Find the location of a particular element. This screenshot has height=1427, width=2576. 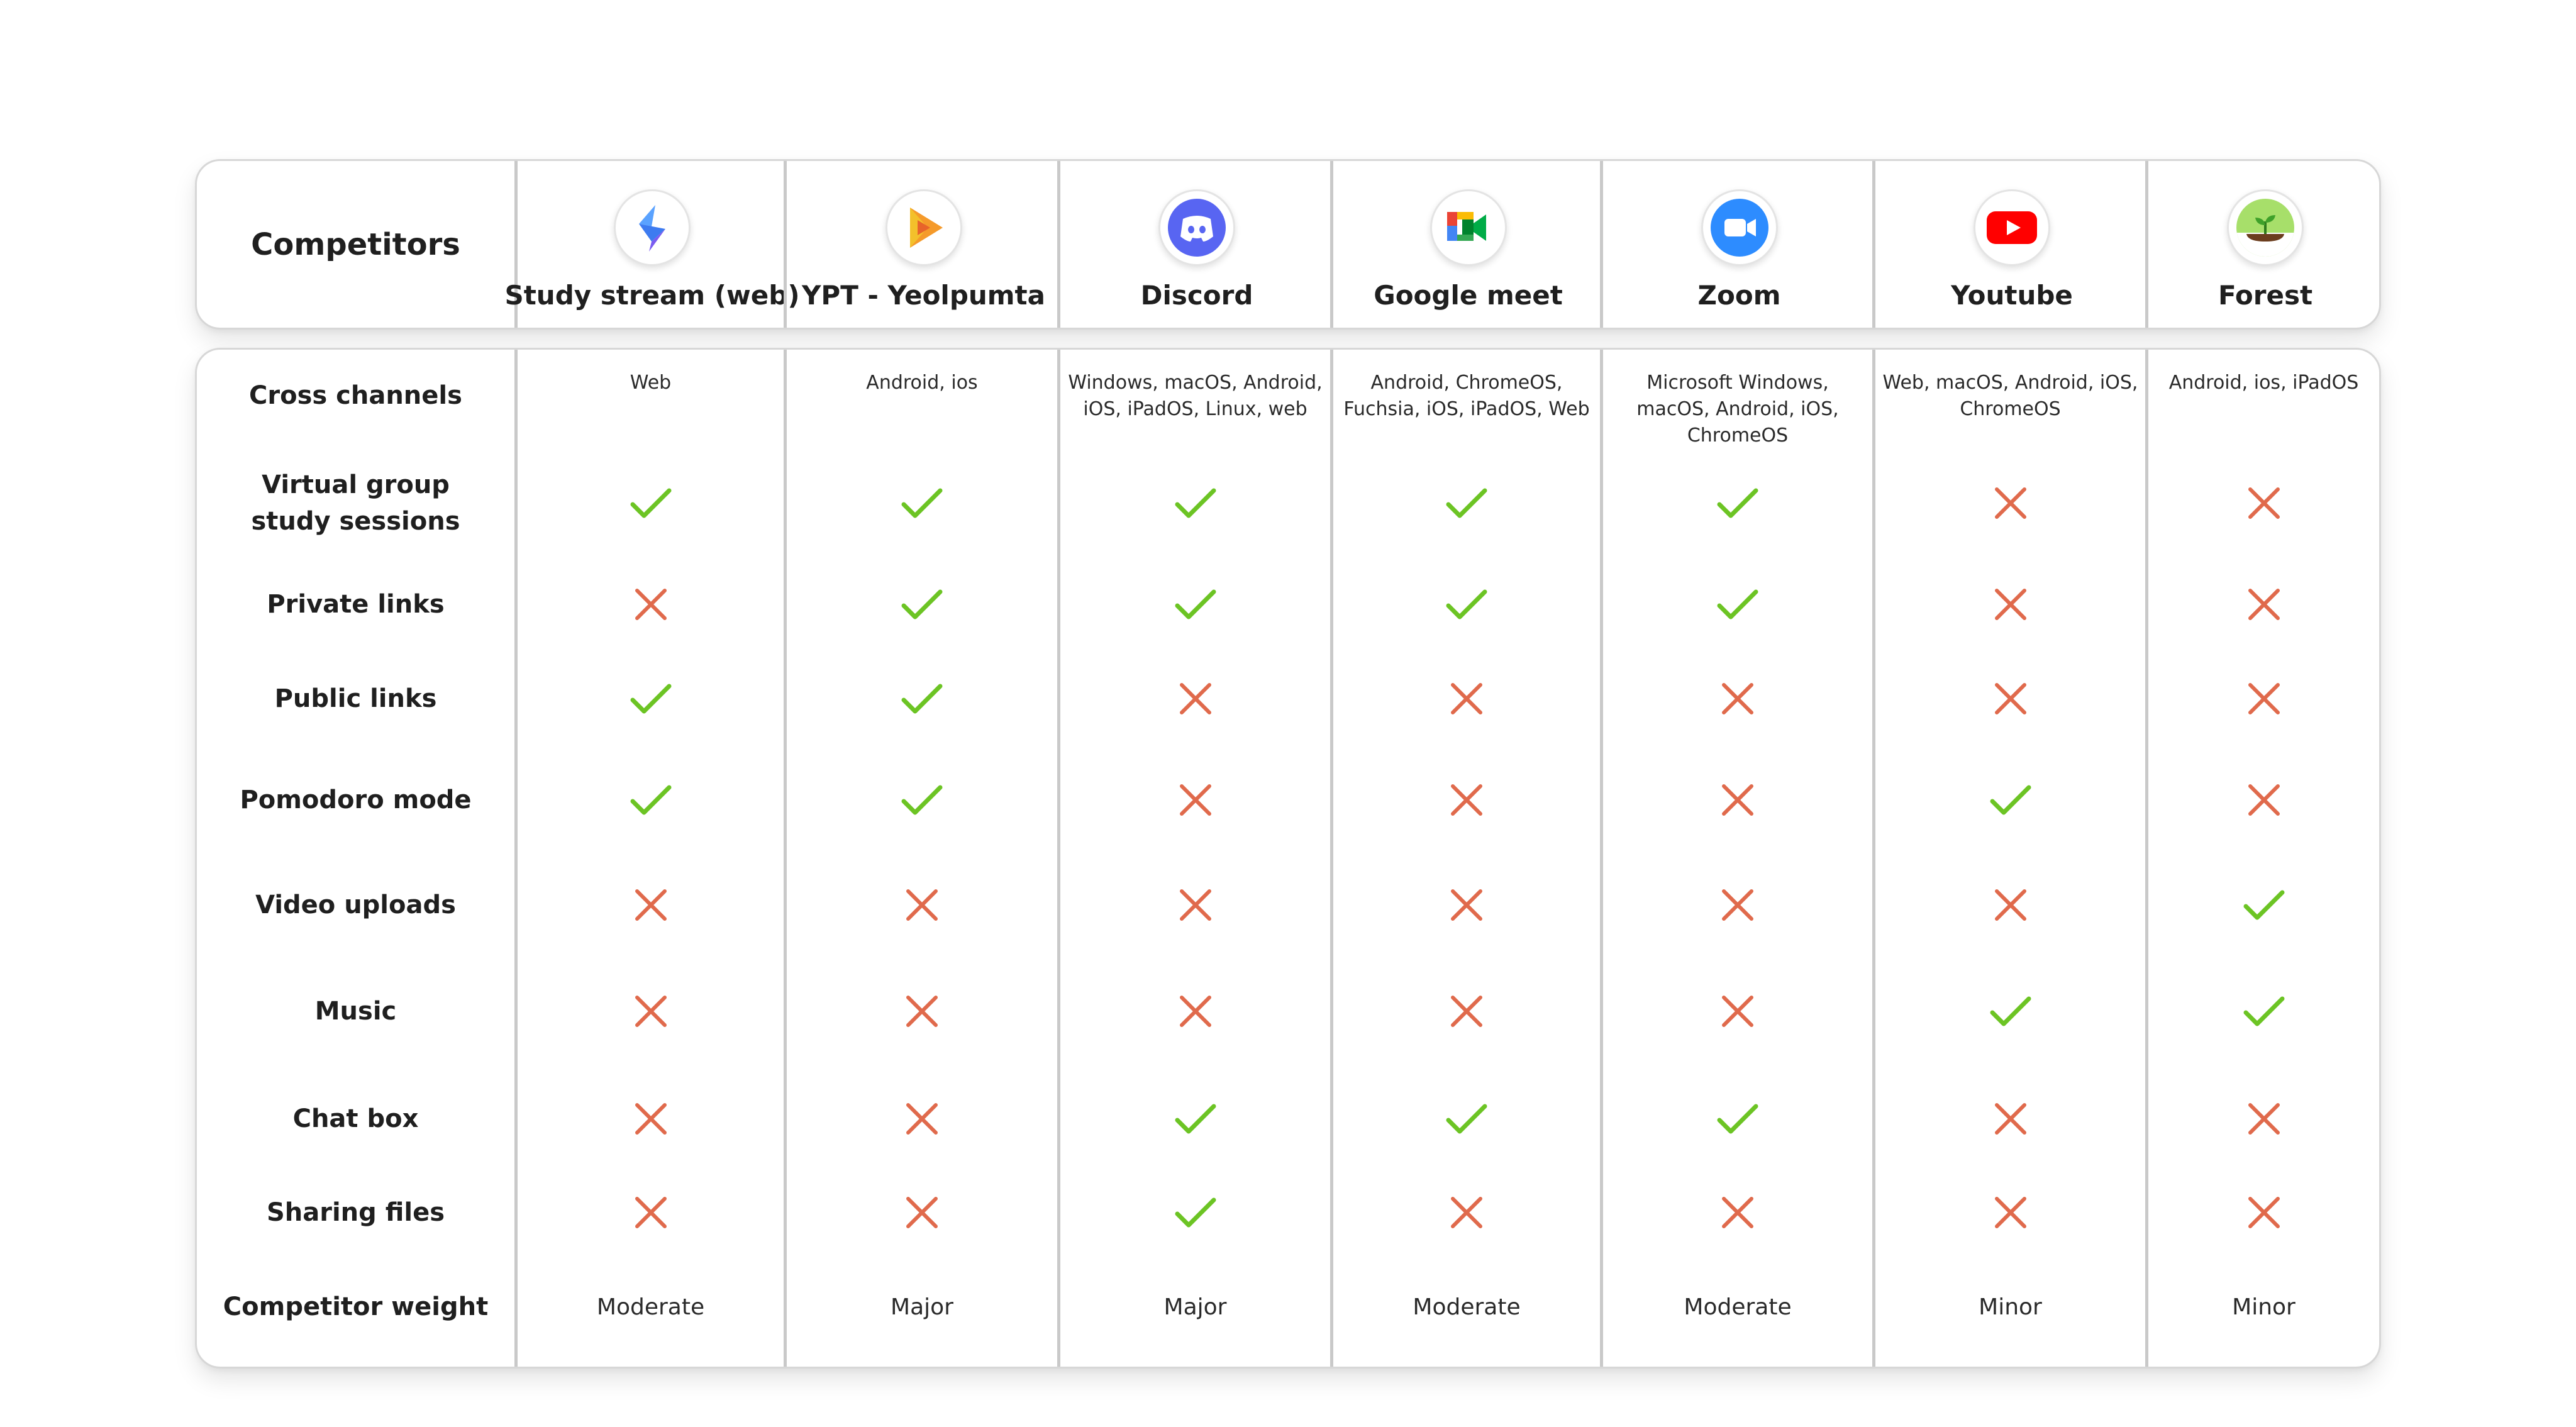

discord-logo-icon is located at coordinates (1196, 227).